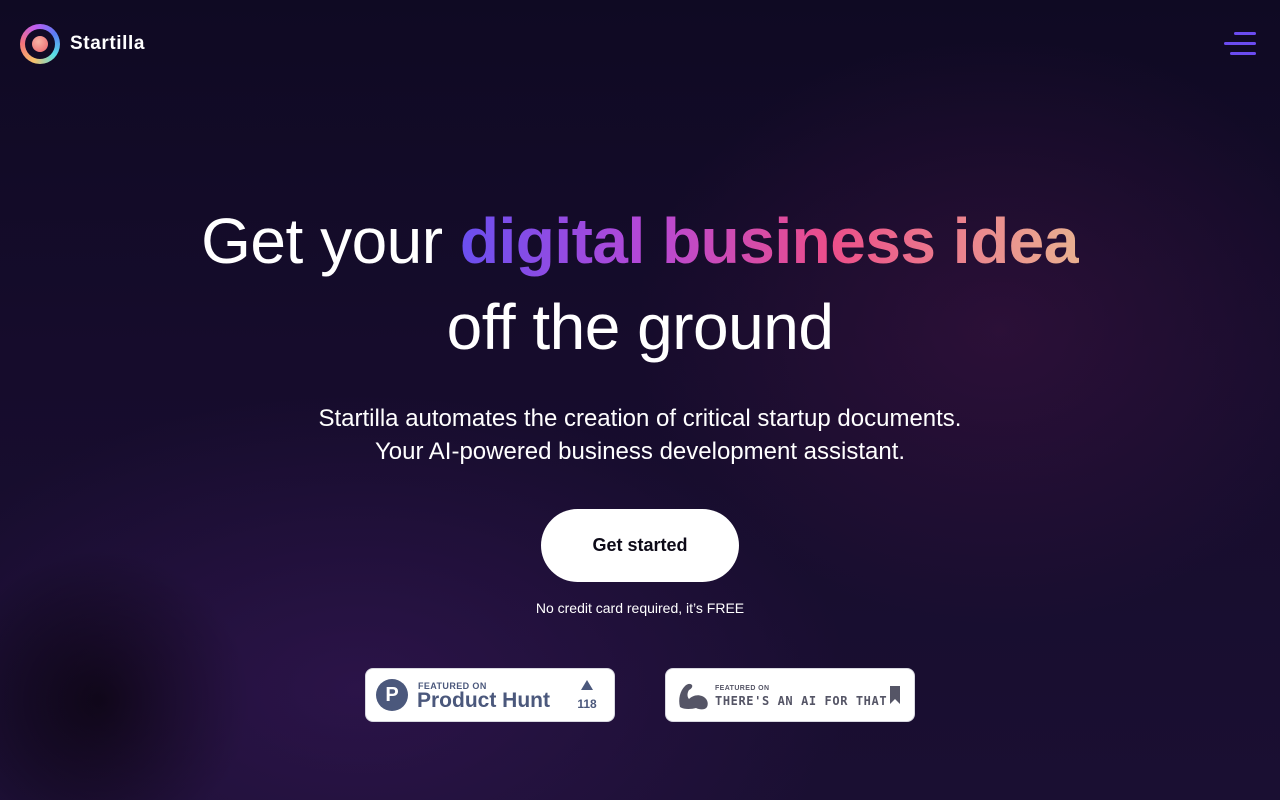 This screenshot has height=800, width=1280. Describe the element at coordinates (640, 327) in the screenshot. I see `hero-title-line2: off the ground` at that location.